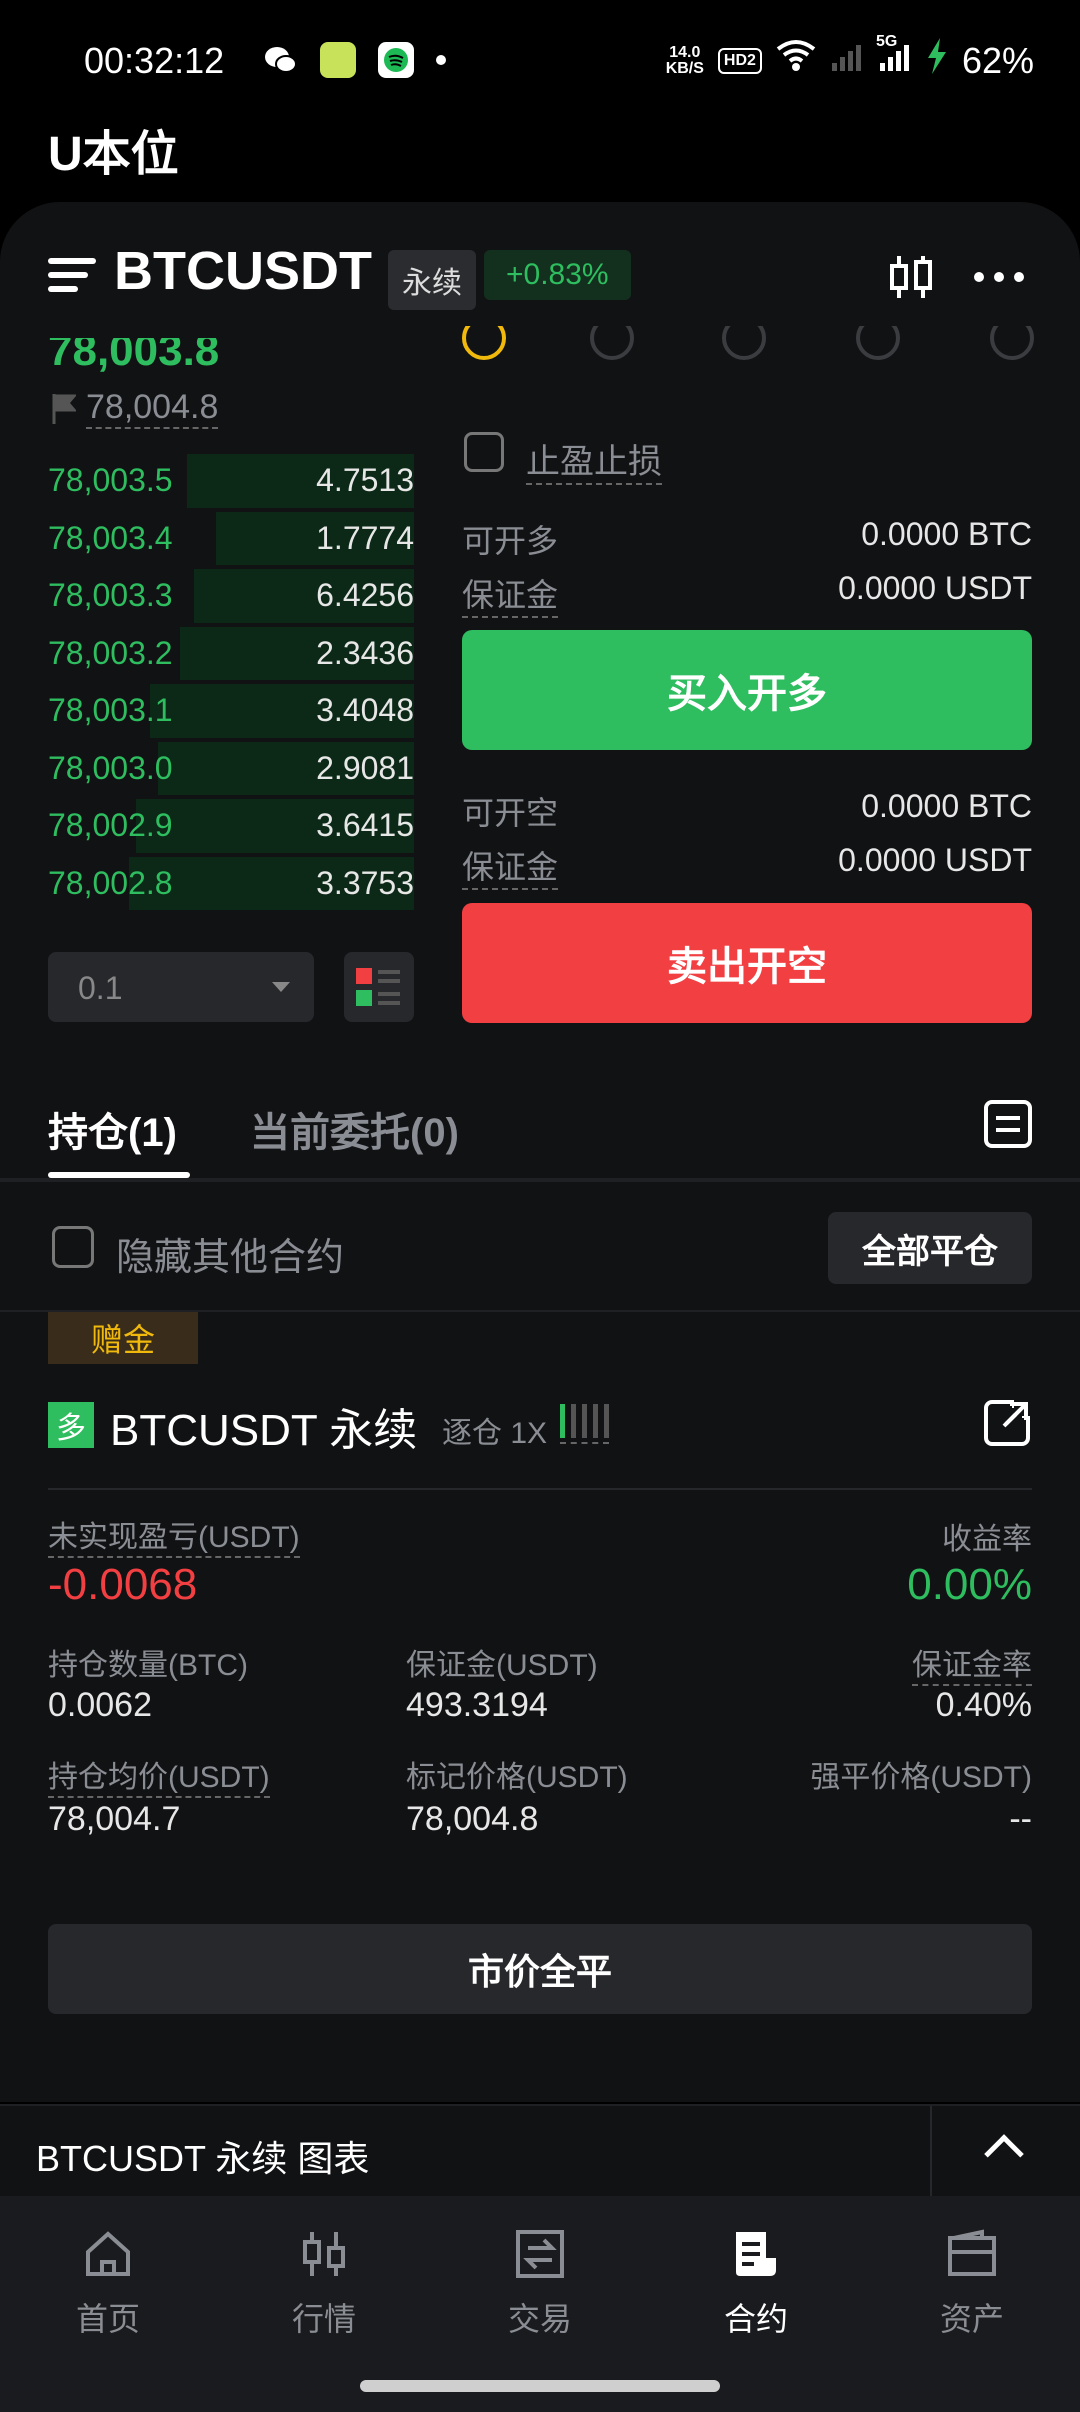 This screenshot has height=2412, width=1080. Describe the element at coordinates (108, 2284) in the screenshot. I see `nav-home: 首页` at that location.